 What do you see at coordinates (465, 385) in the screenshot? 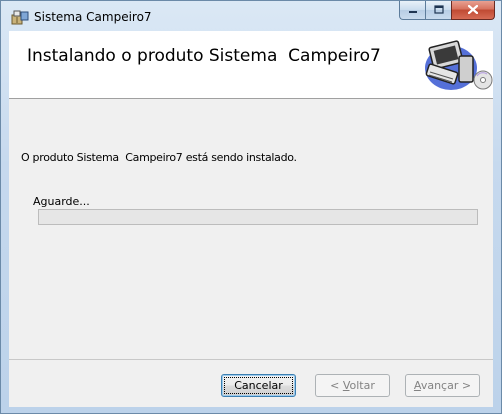
I see `next-button-suffix: >` at bounding box center [465, 385].